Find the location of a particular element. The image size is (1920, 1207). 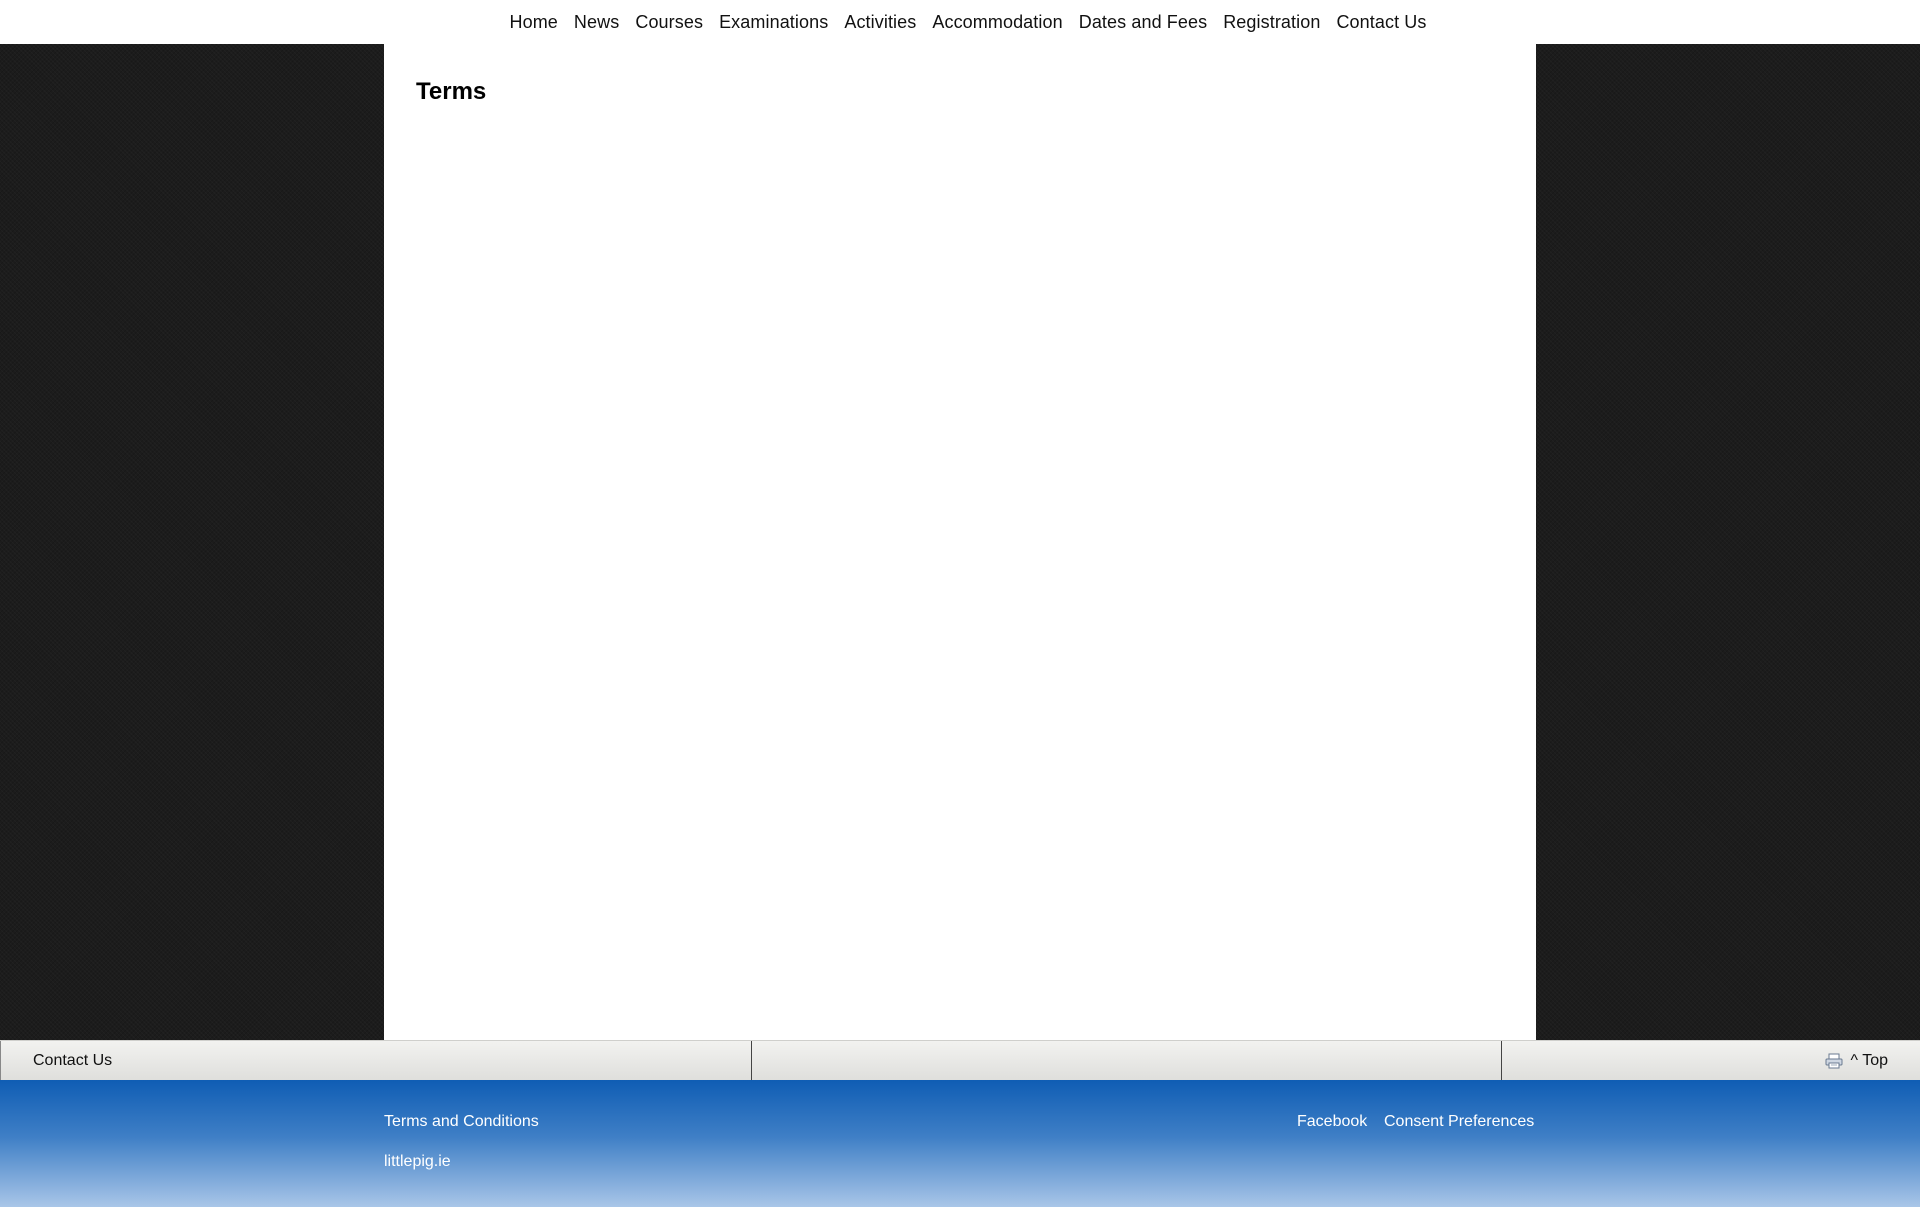

nav-item-news: News is located at coordinates (596, 22).